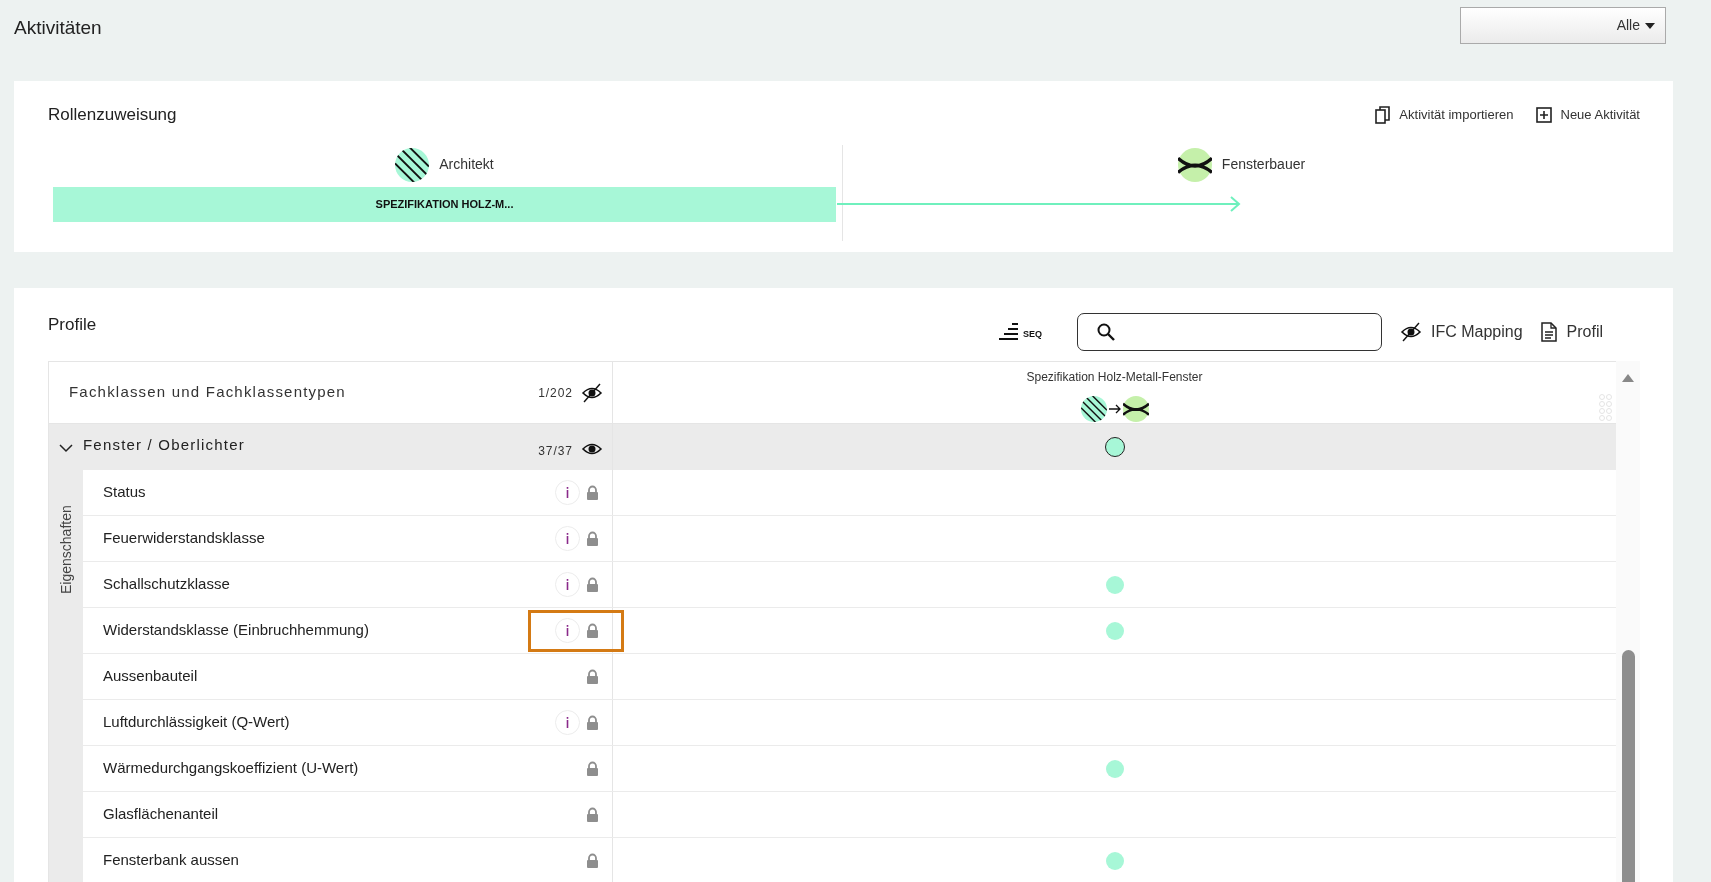 The image size is (1711, 882). What do you see at coordinates (1114, 377) in the screenshot?
I see `activity-column-title: Spezifikation Holz-Metall-Fenster` at bounding box center [1114, 377].